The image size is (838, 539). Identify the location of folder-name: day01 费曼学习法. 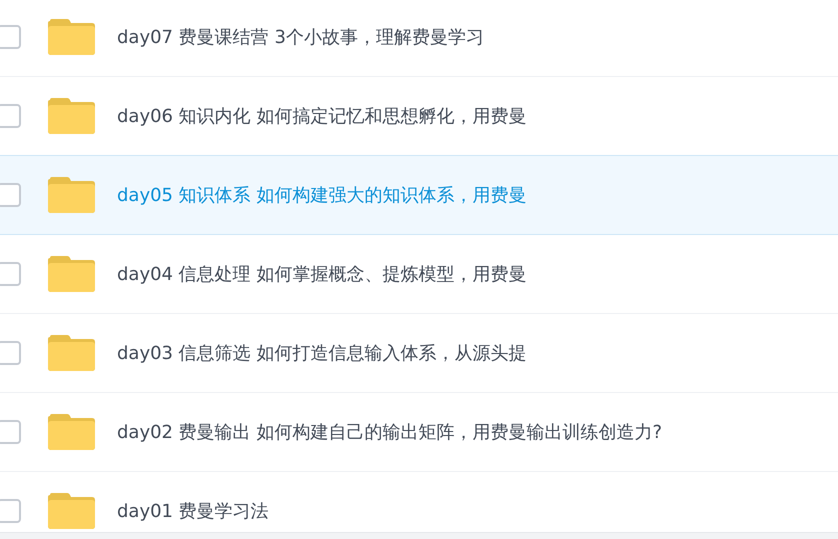
(193, 511).